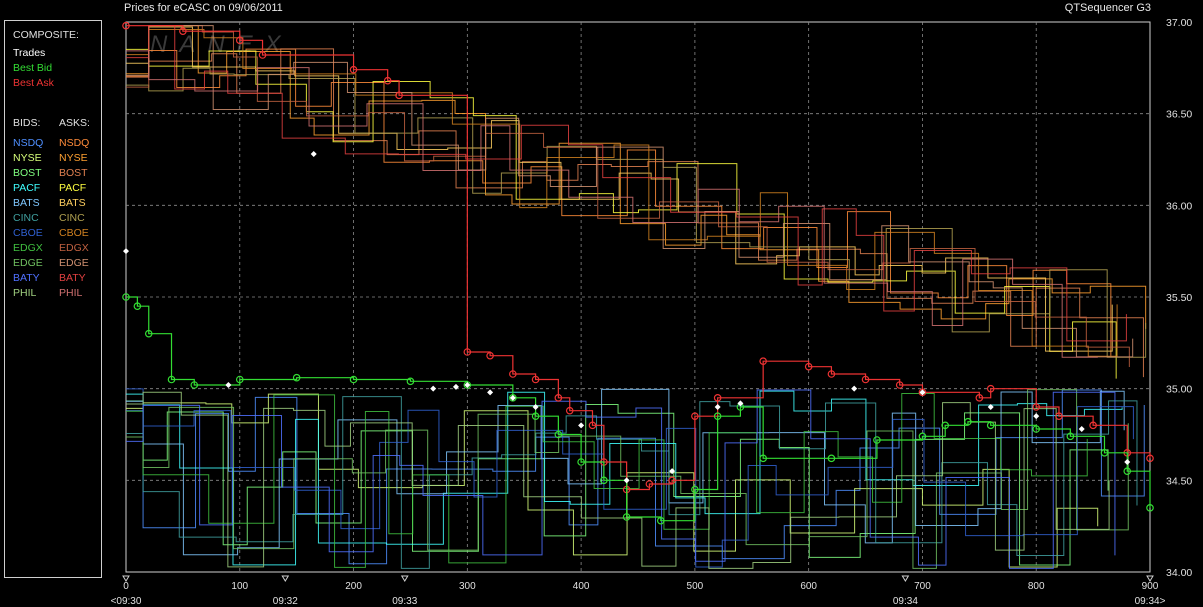 Image resolution: width=1203 pixels, height=607 pixels. What do you see at coordinates (239, 586) in the screenshot?
I see `x-tick-label: 100` at bounding box center [239, 586].